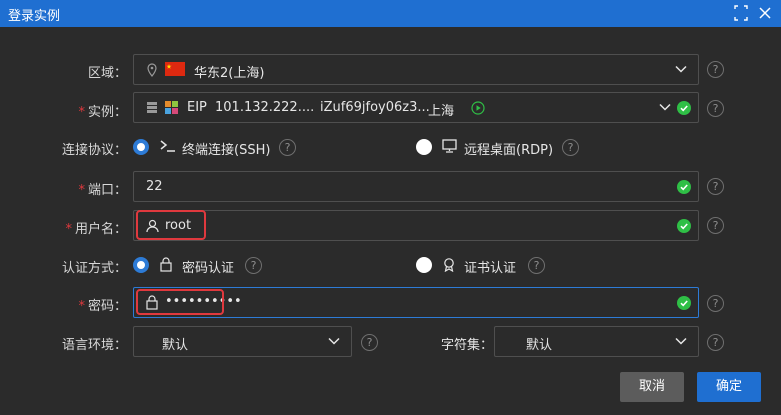 This screenshot has height=415, width=781. What do you see at coordinates (94, 268) in the screenshot?
I see `auth-label: 认证方式：` at bounding box center [94, 268].